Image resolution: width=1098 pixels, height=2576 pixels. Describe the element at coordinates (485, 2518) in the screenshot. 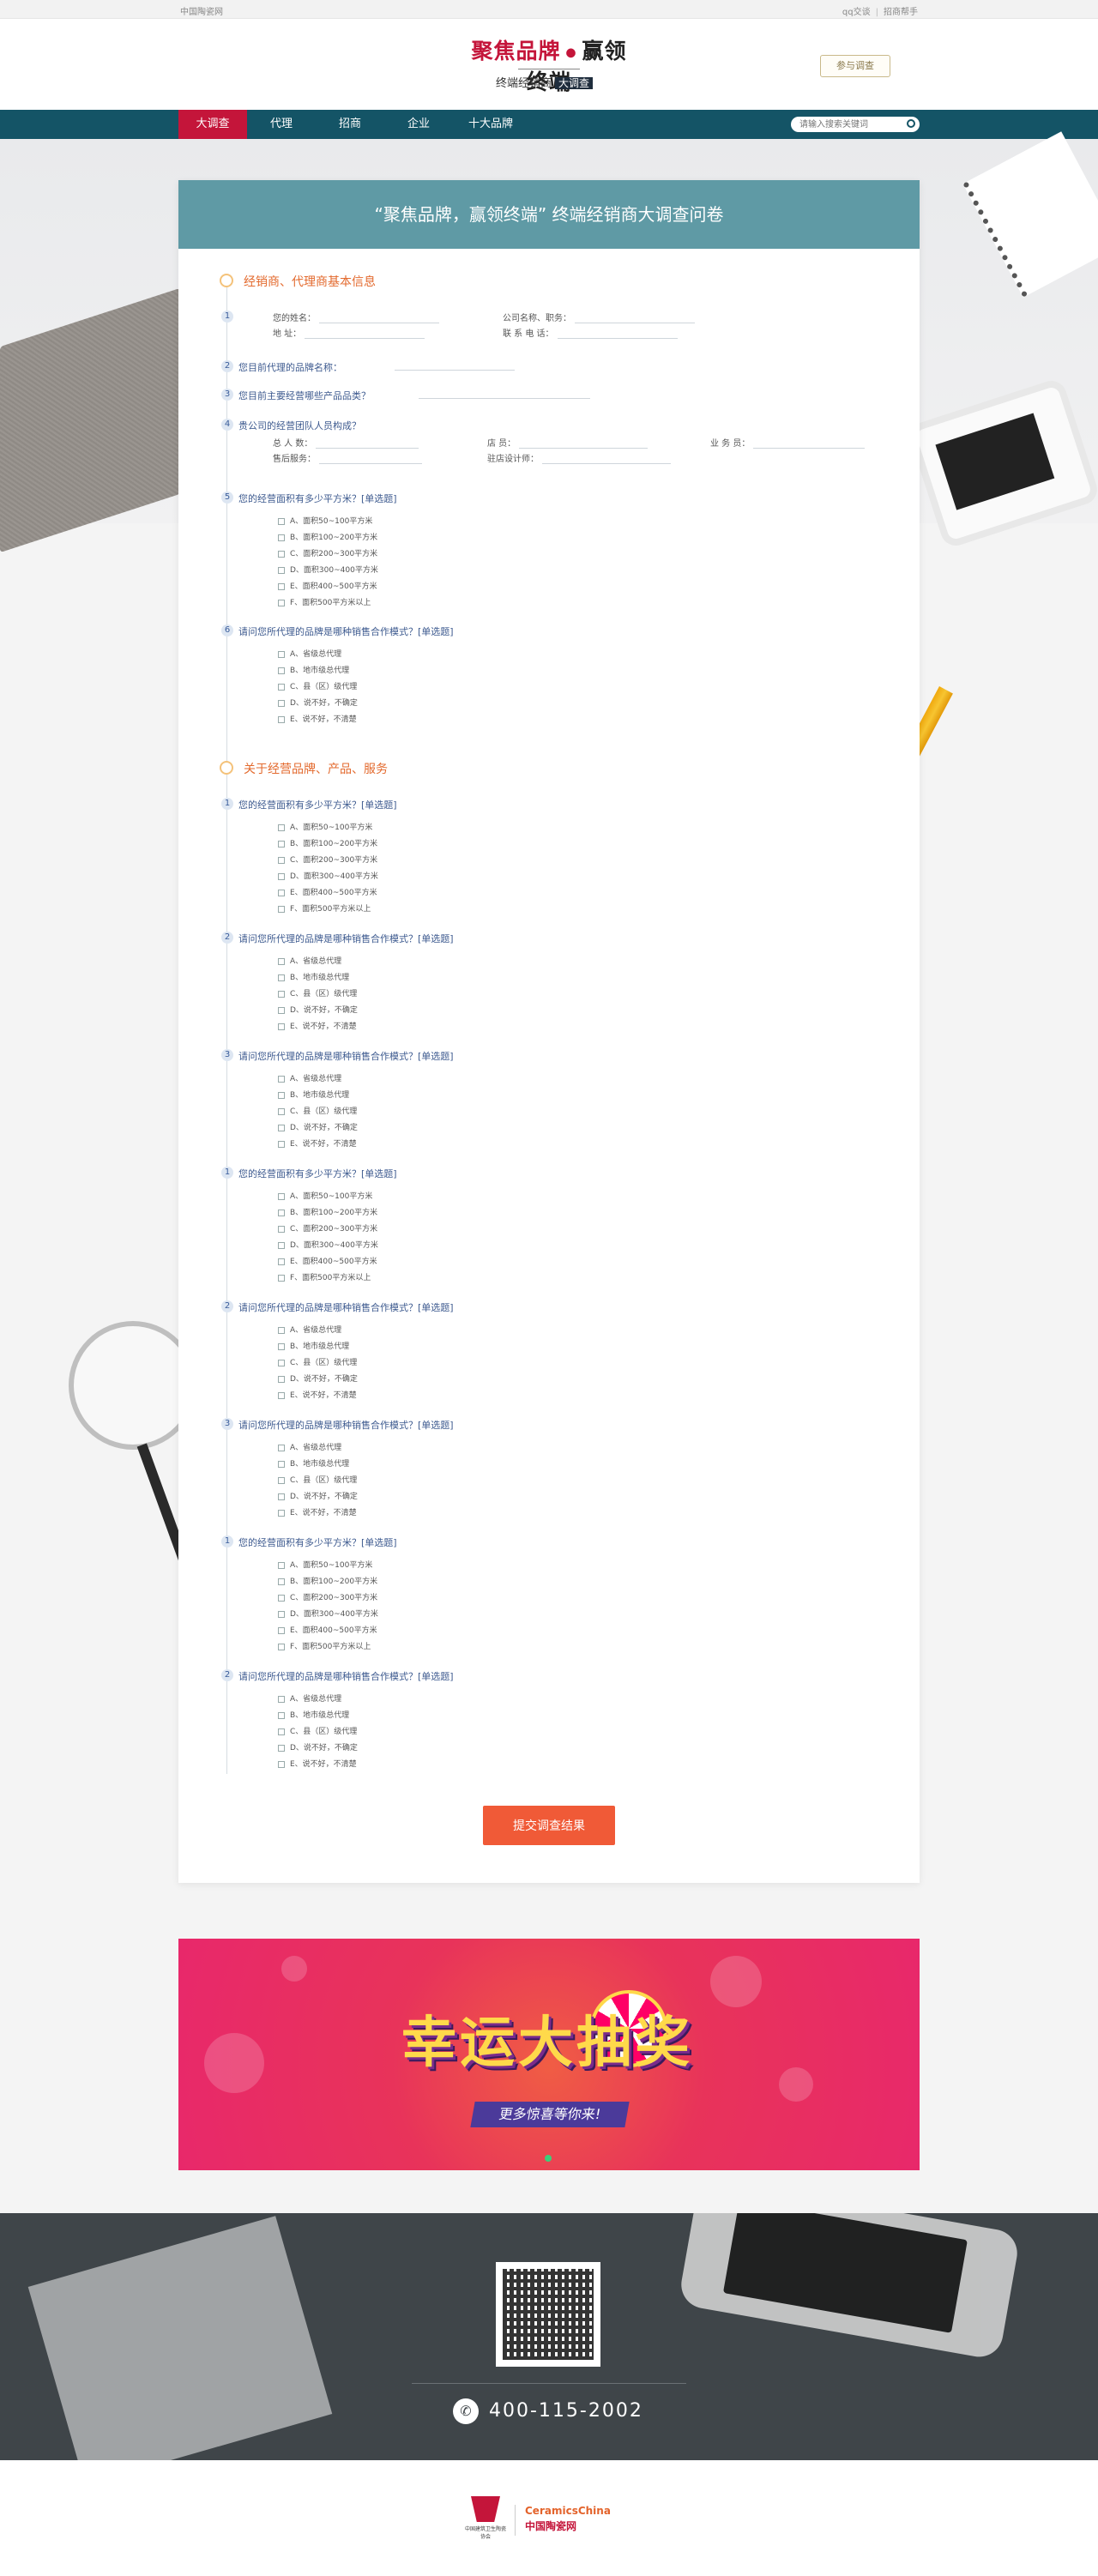

I see `association-logo: 中国建筑卫生陶瓷协会` at that location.